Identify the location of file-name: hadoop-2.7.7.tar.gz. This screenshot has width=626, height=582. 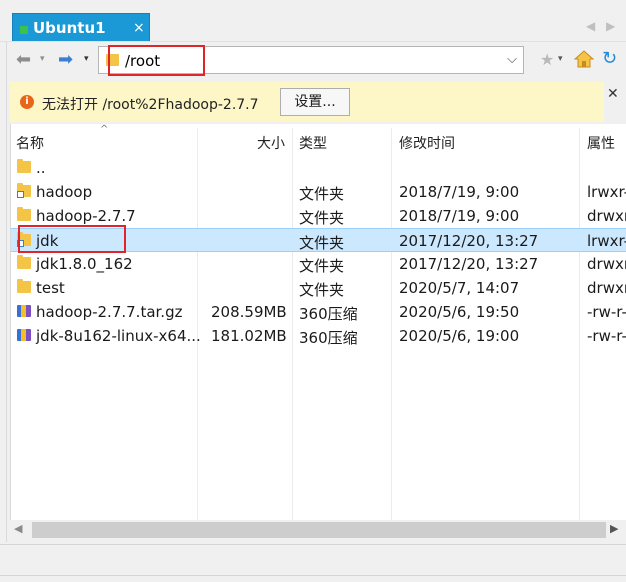
(109, 312).